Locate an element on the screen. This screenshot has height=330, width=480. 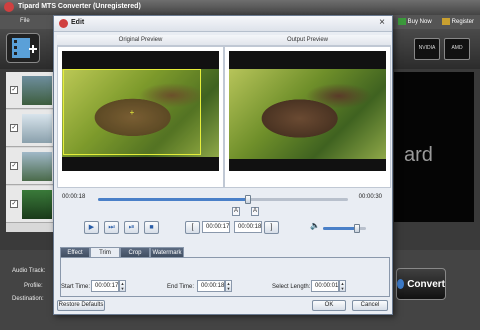
preview-text: ard is located at coordinates (418, 155).